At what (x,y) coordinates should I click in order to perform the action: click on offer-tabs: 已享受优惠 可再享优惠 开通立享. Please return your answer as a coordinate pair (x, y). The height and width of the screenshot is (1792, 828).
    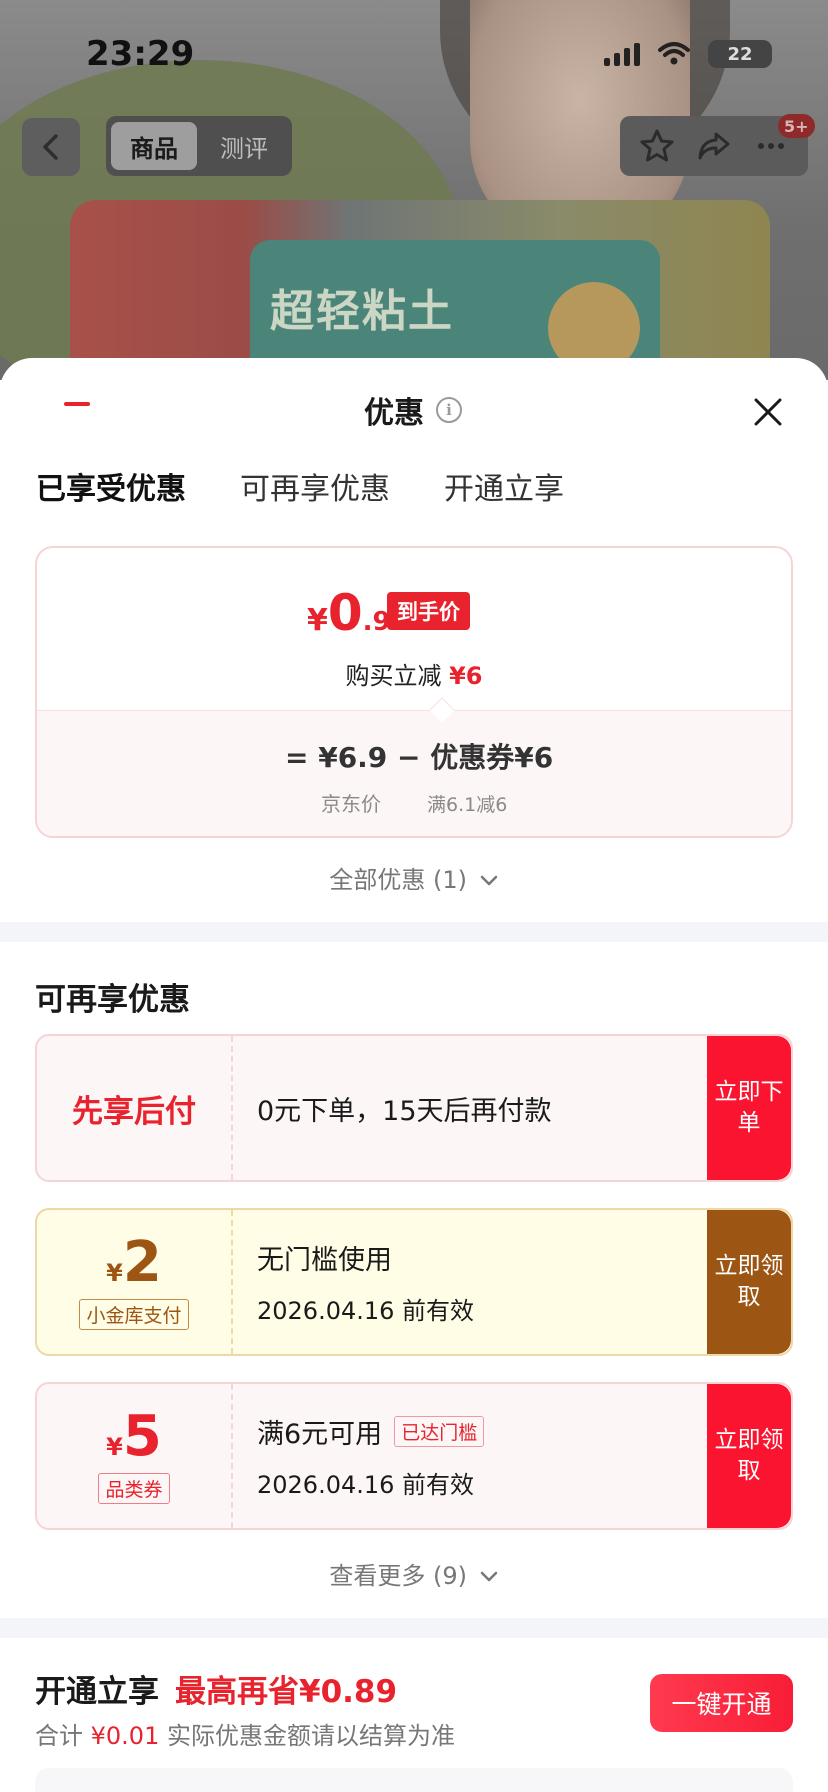
    Looking at the image, I should click on (300, 486).